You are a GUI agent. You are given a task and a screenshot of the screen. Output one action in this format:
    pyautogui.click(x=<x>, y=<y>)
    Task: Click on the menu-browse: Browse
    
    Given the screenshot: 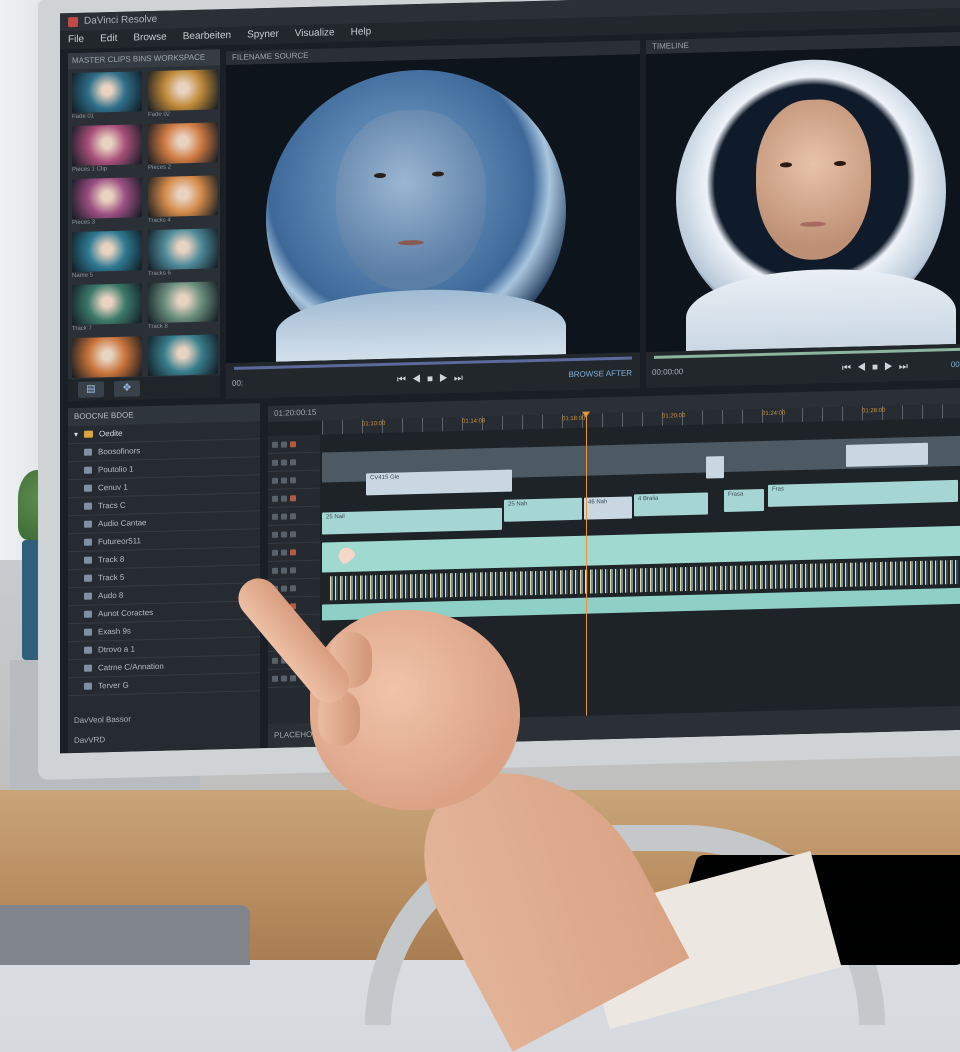 What is the action you would take?
    pyautogui.click(x=149, y=38)
    